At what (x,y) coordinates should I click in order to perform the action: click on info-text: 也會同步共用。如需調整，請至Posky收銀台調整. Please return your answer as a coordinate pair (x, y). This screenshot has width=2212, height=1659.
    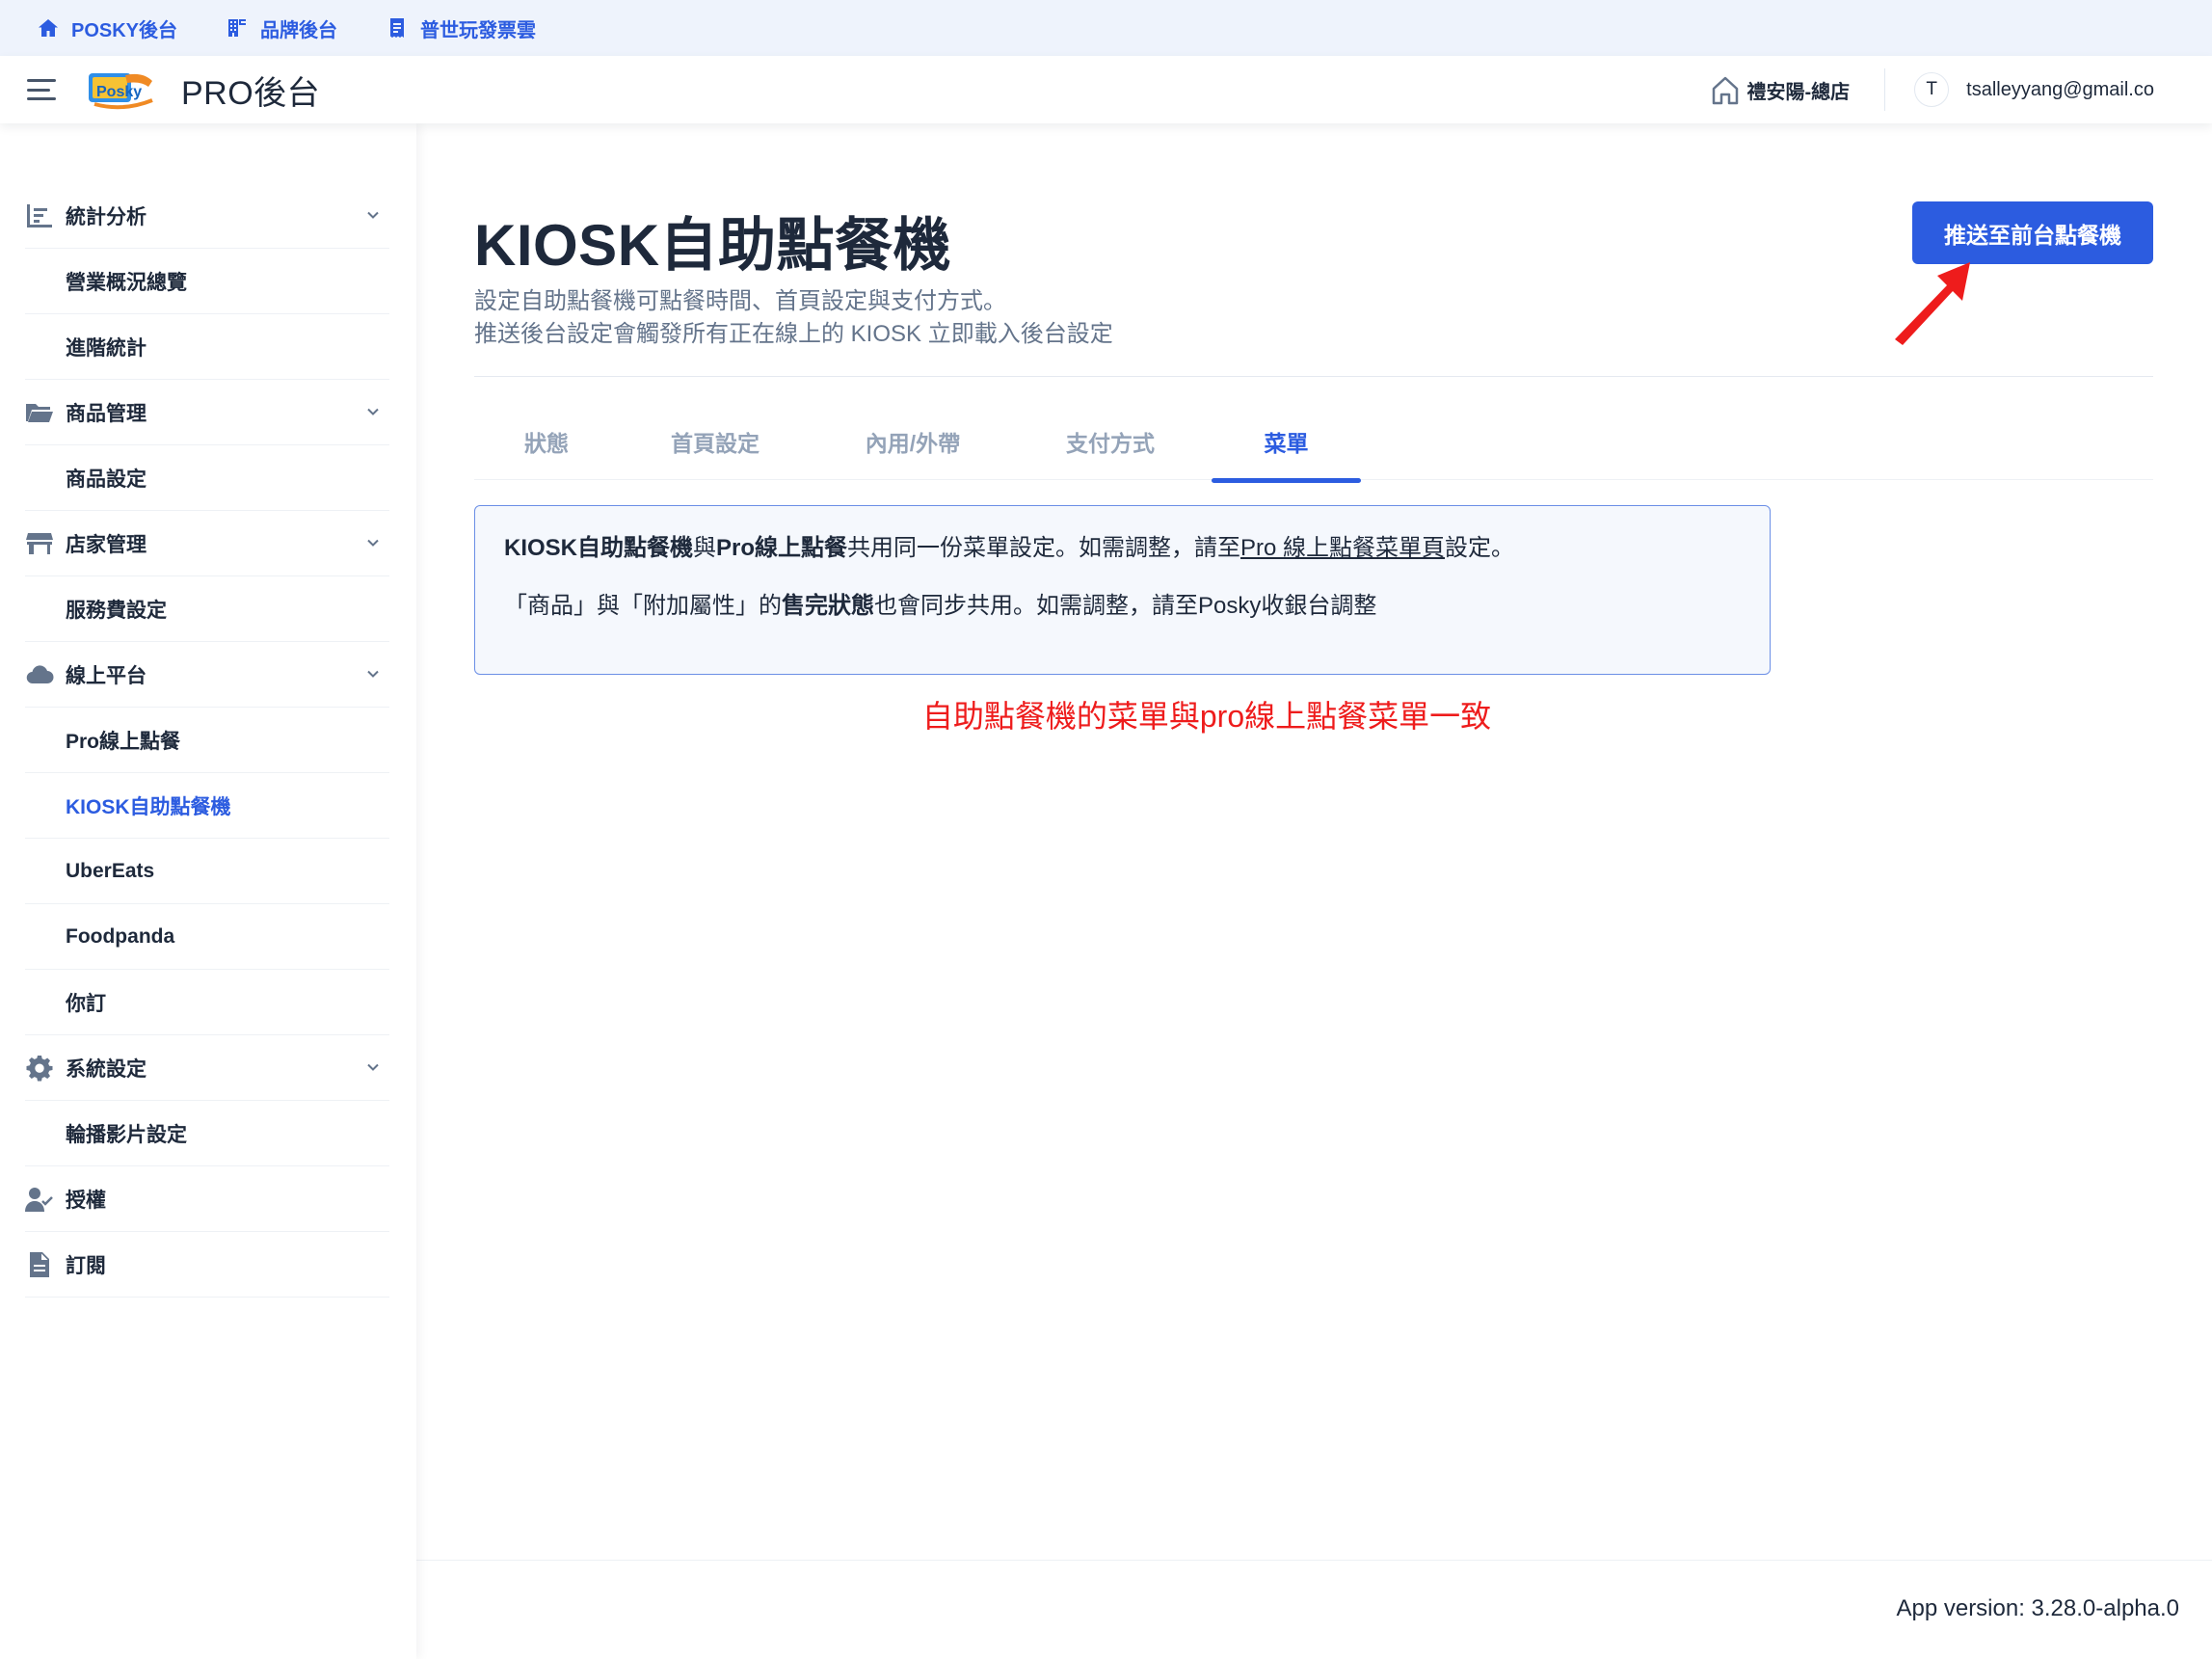
    Looking at the image, I should click on (1125, 606).